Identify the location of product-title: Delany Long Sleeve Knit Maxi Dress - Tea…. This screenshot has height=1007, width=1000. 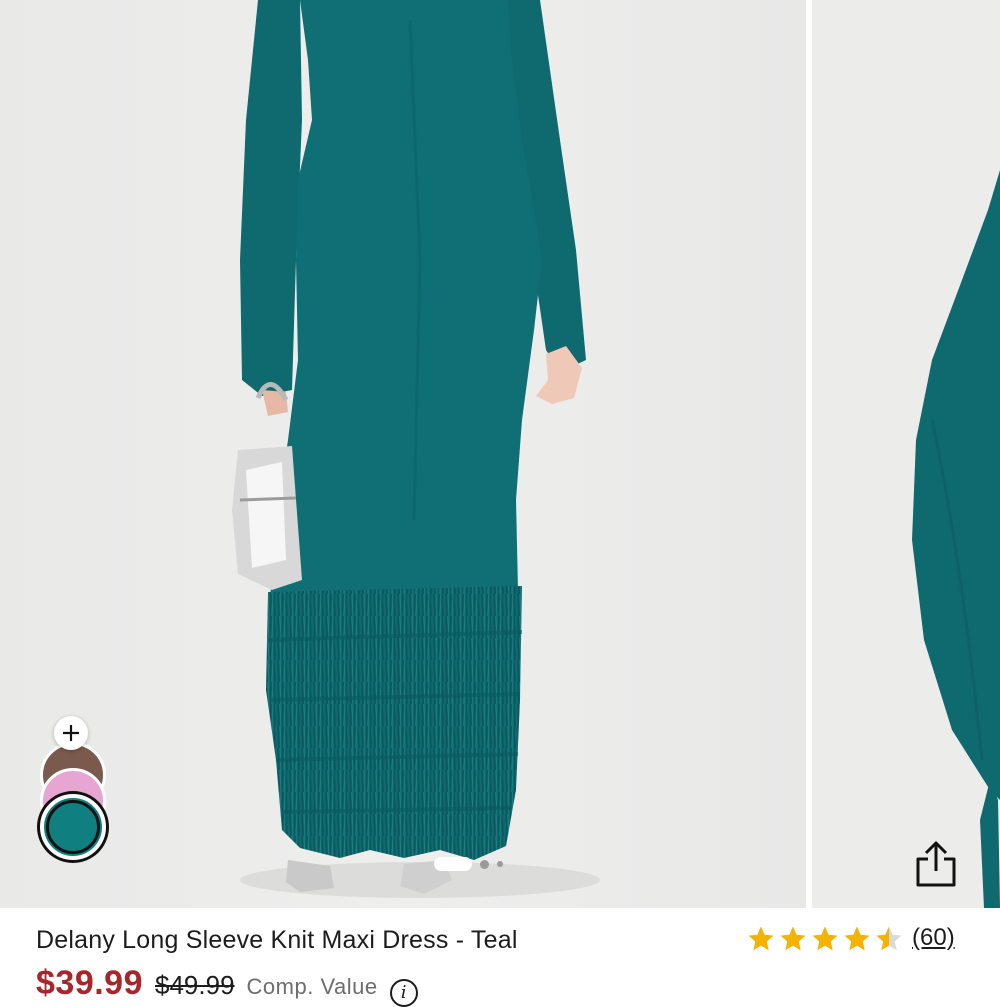
(277, 940).